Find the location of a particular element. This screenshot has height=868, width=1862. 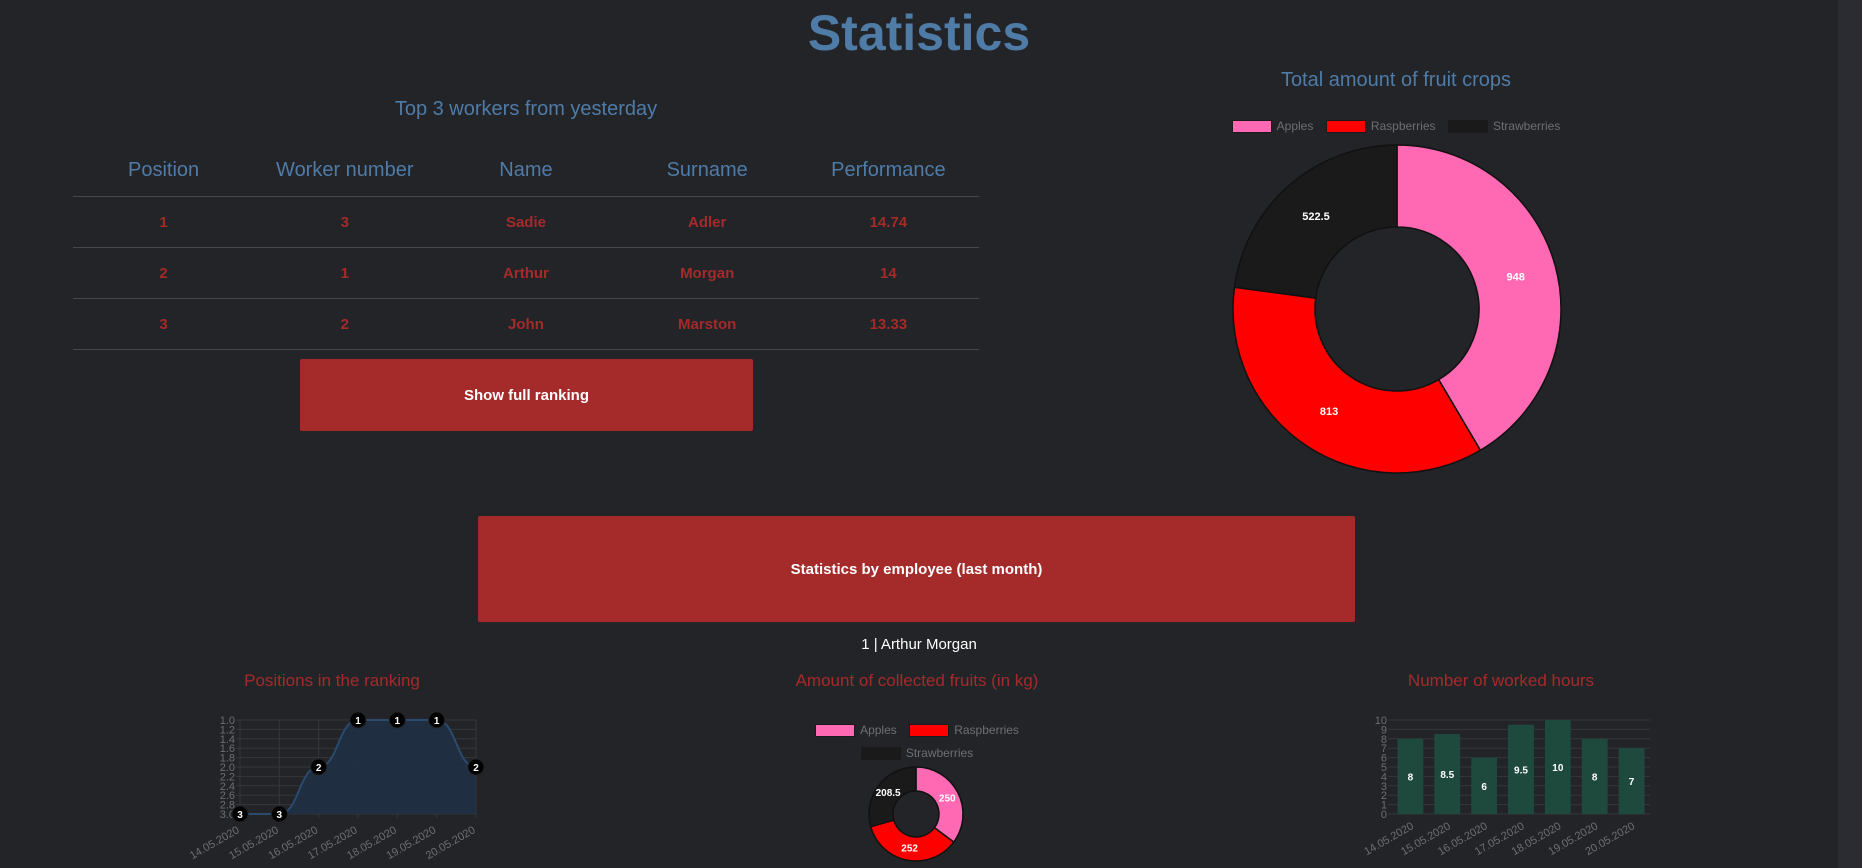

page-title: Statistics is located at coordinates (919, 33).